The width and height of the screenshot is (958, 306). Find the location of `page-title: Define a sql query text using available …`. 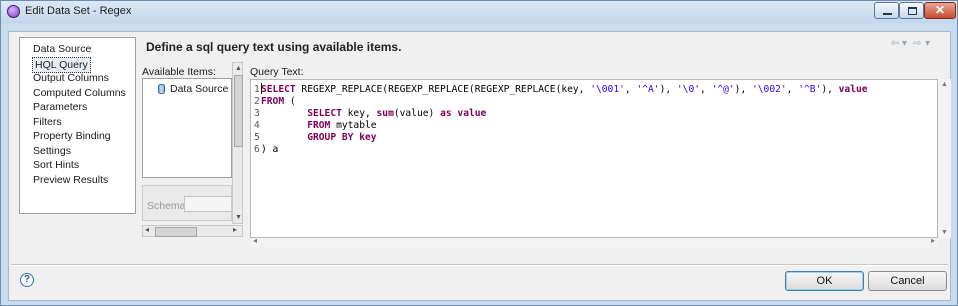

page-title: Define a sql query text using available … is located at coordinates (274, 47).